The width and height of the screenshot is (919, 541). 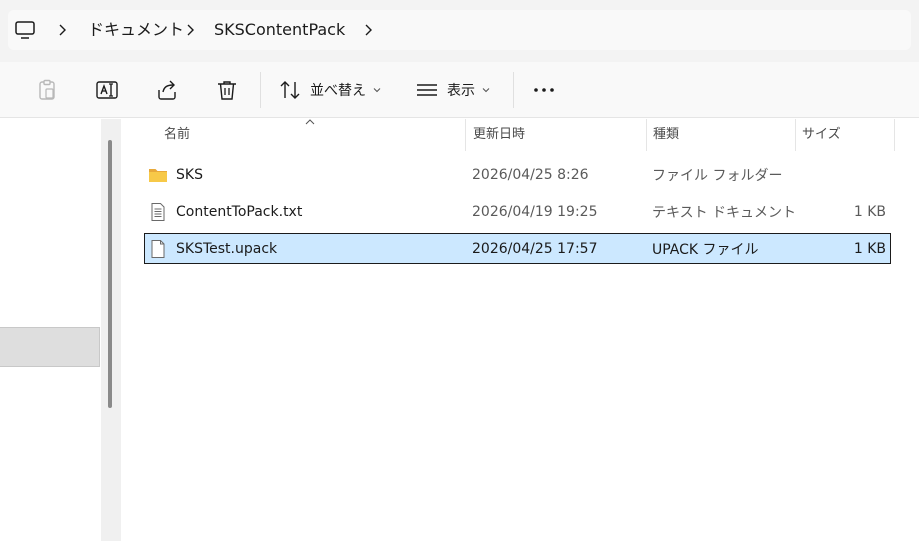 I want to click on name-cell: ContentToPack.txt, so click(x=225, y=212).